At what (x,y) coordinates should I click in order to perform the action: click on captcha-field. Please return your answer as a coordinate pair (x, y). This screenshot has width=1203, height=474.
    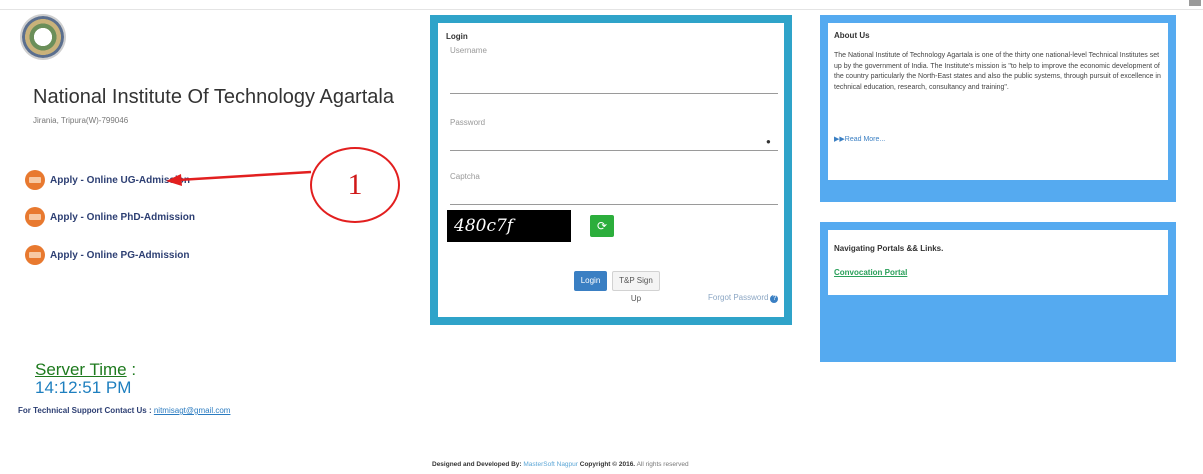
    Looking at the image, I should click on (614, 204).